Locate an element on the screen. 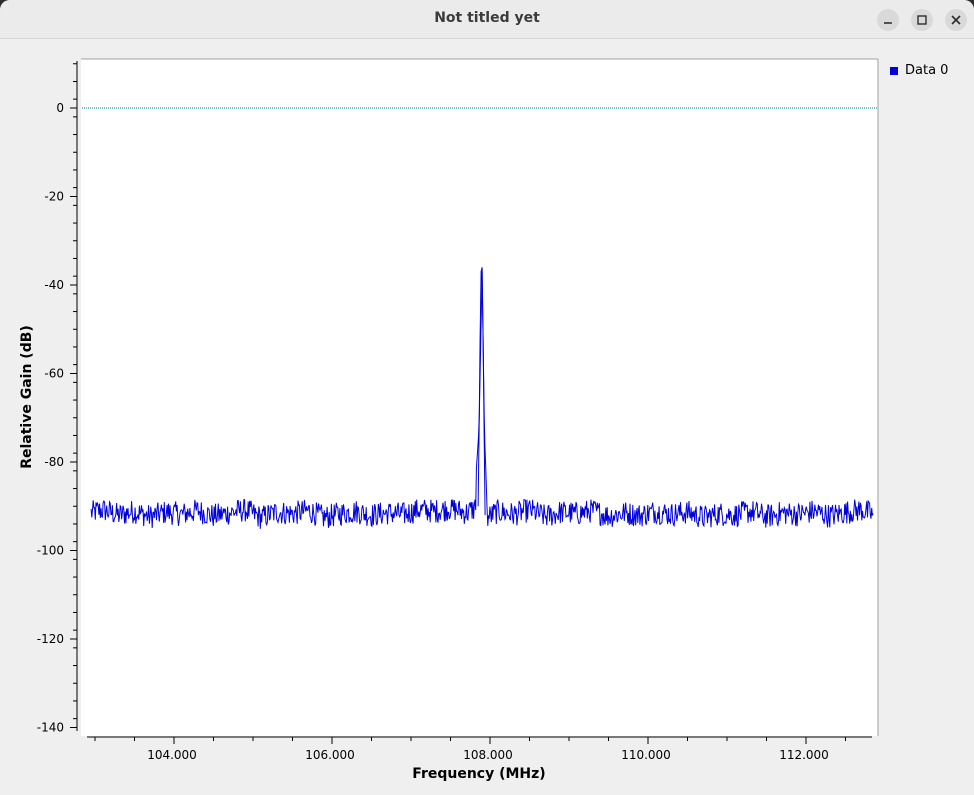  y-tick-label: -40 is located at coordinates (54, 285).